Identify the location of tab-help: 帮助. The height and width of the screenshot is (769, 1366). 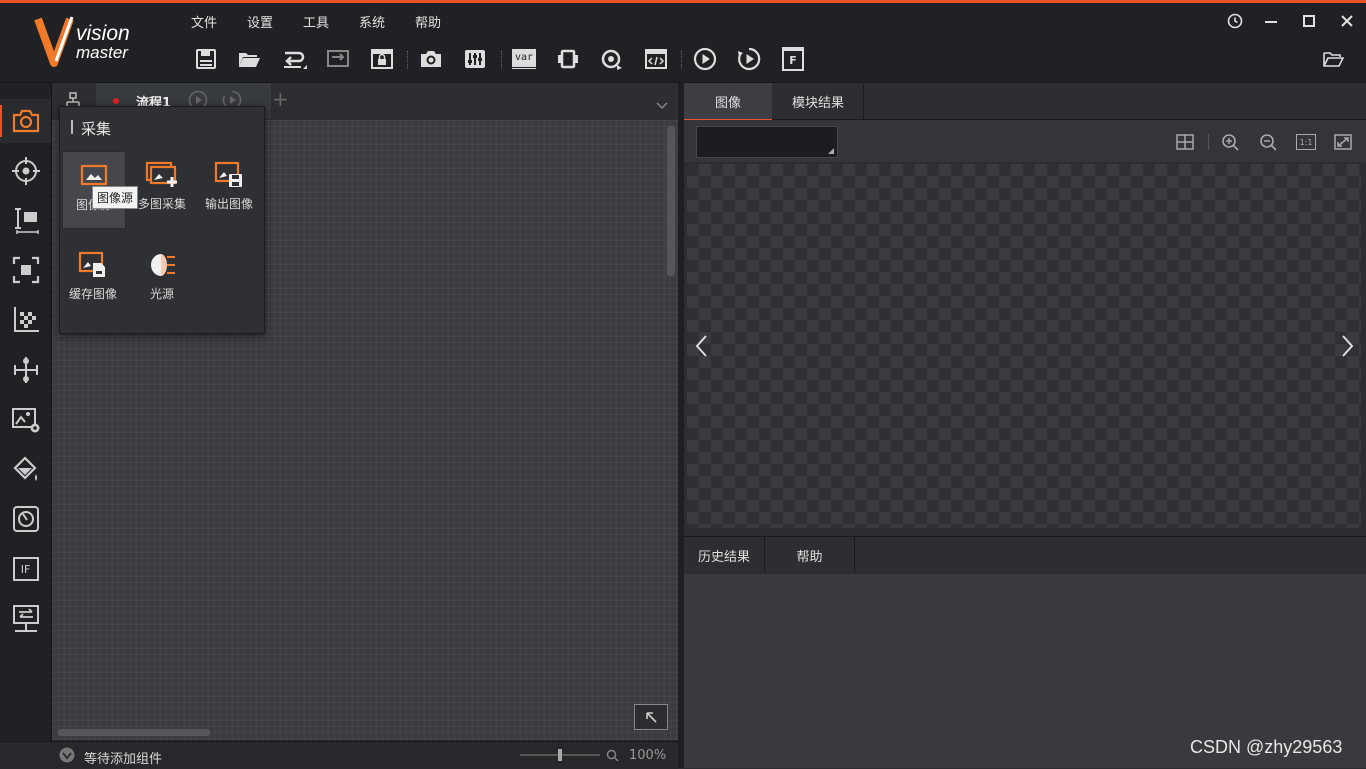
(810, 555).